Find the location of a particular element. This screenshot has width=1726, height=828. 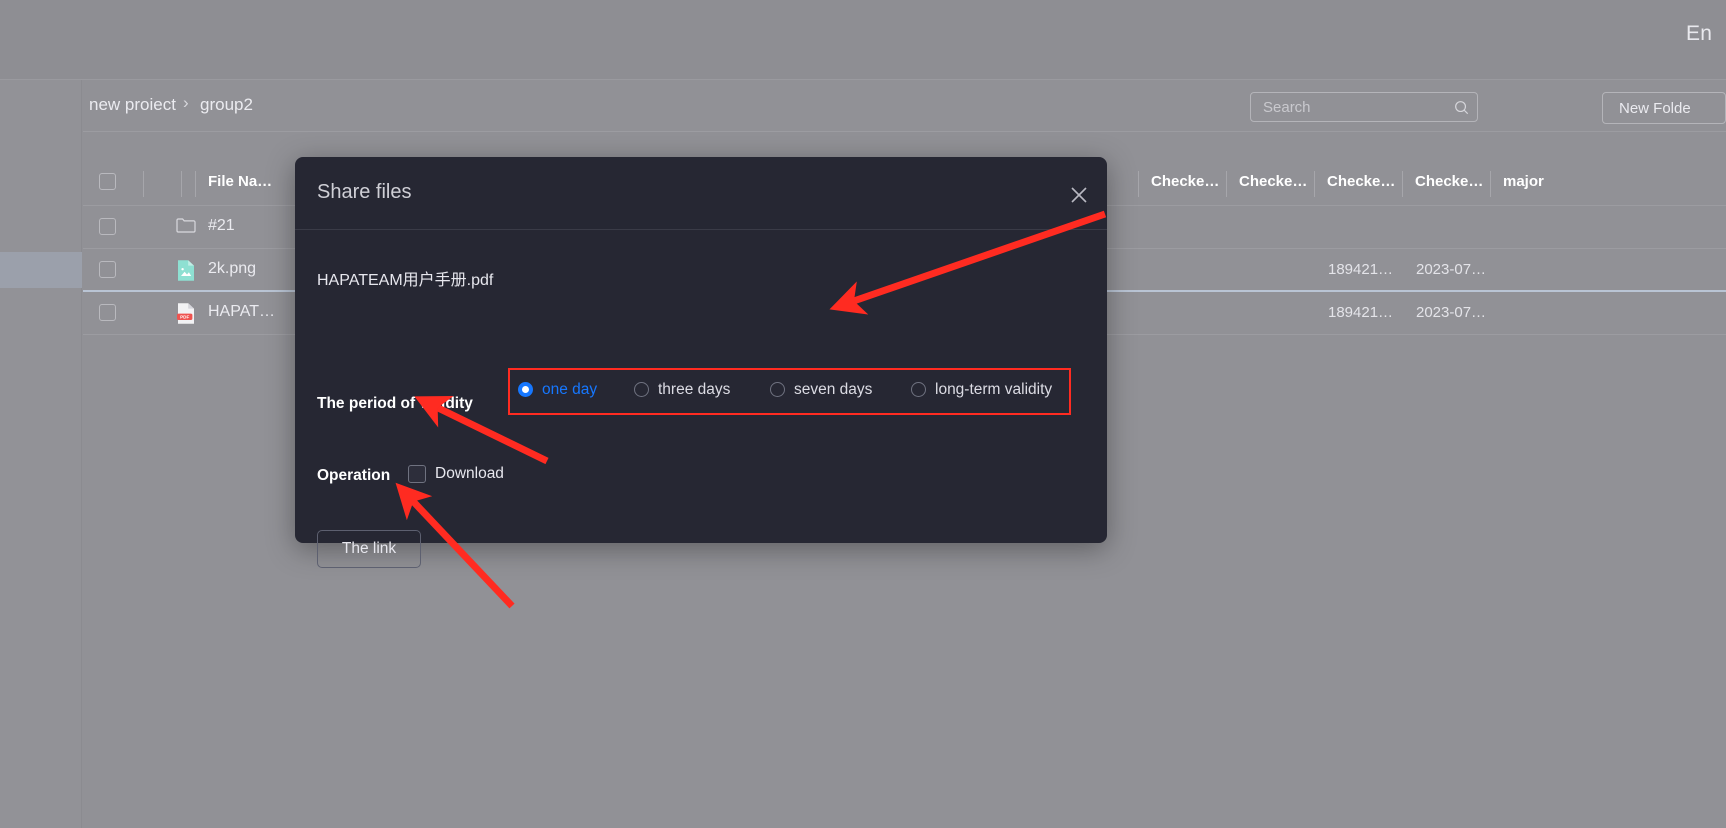

column-header-major: major is located at coordinates (1523, 181).